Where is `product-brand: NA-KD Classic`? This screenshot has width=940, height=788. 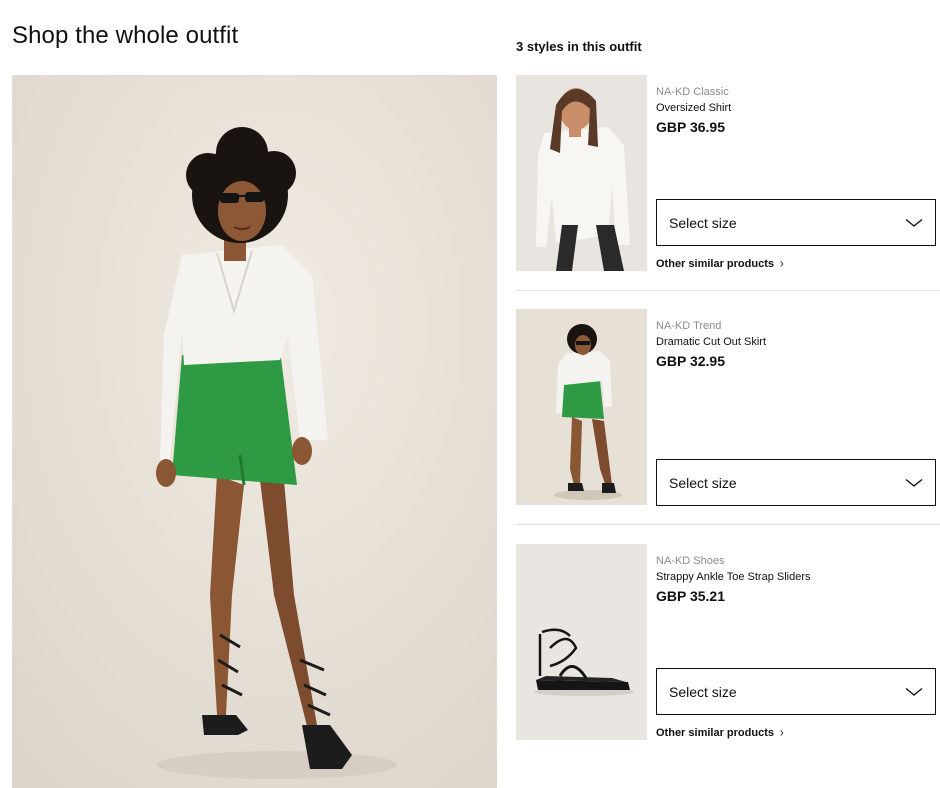
product-brand: NA-KD Classic is located at coordinates (692, 92).